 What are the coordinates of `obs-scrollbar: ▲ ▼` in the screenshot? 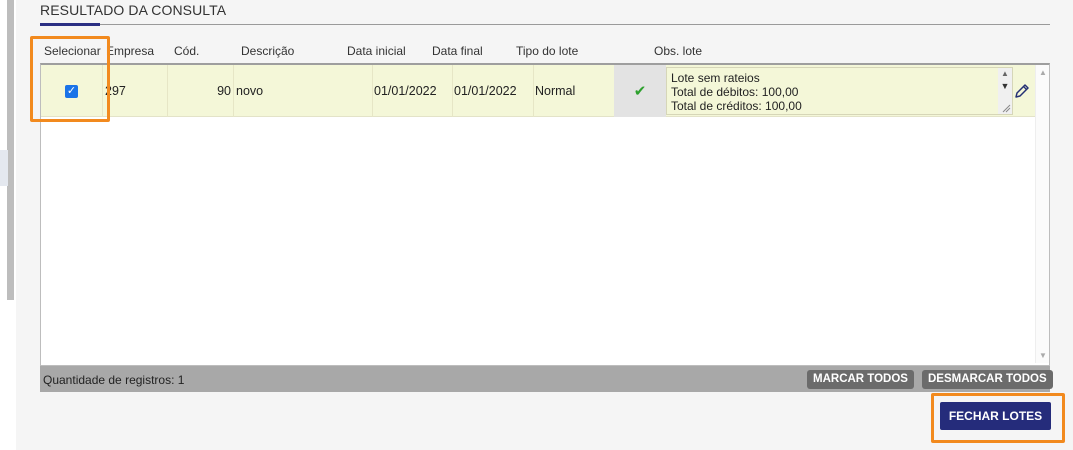 It's located at (1005, 91).